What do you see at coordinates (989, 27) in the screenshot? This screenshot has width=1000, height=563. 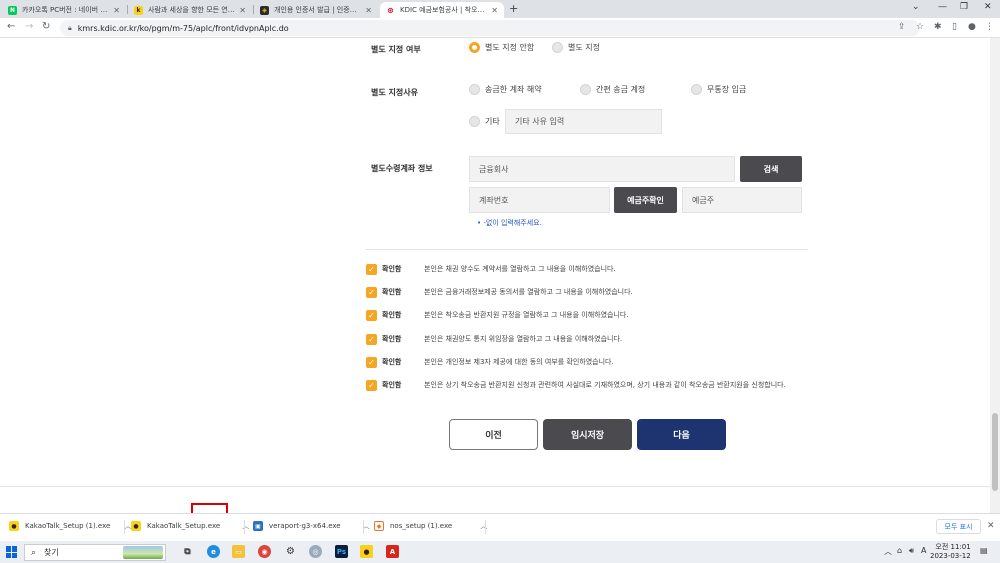 I see `menu-kebab-icon: ⋮` at bounding box center [989, 27].